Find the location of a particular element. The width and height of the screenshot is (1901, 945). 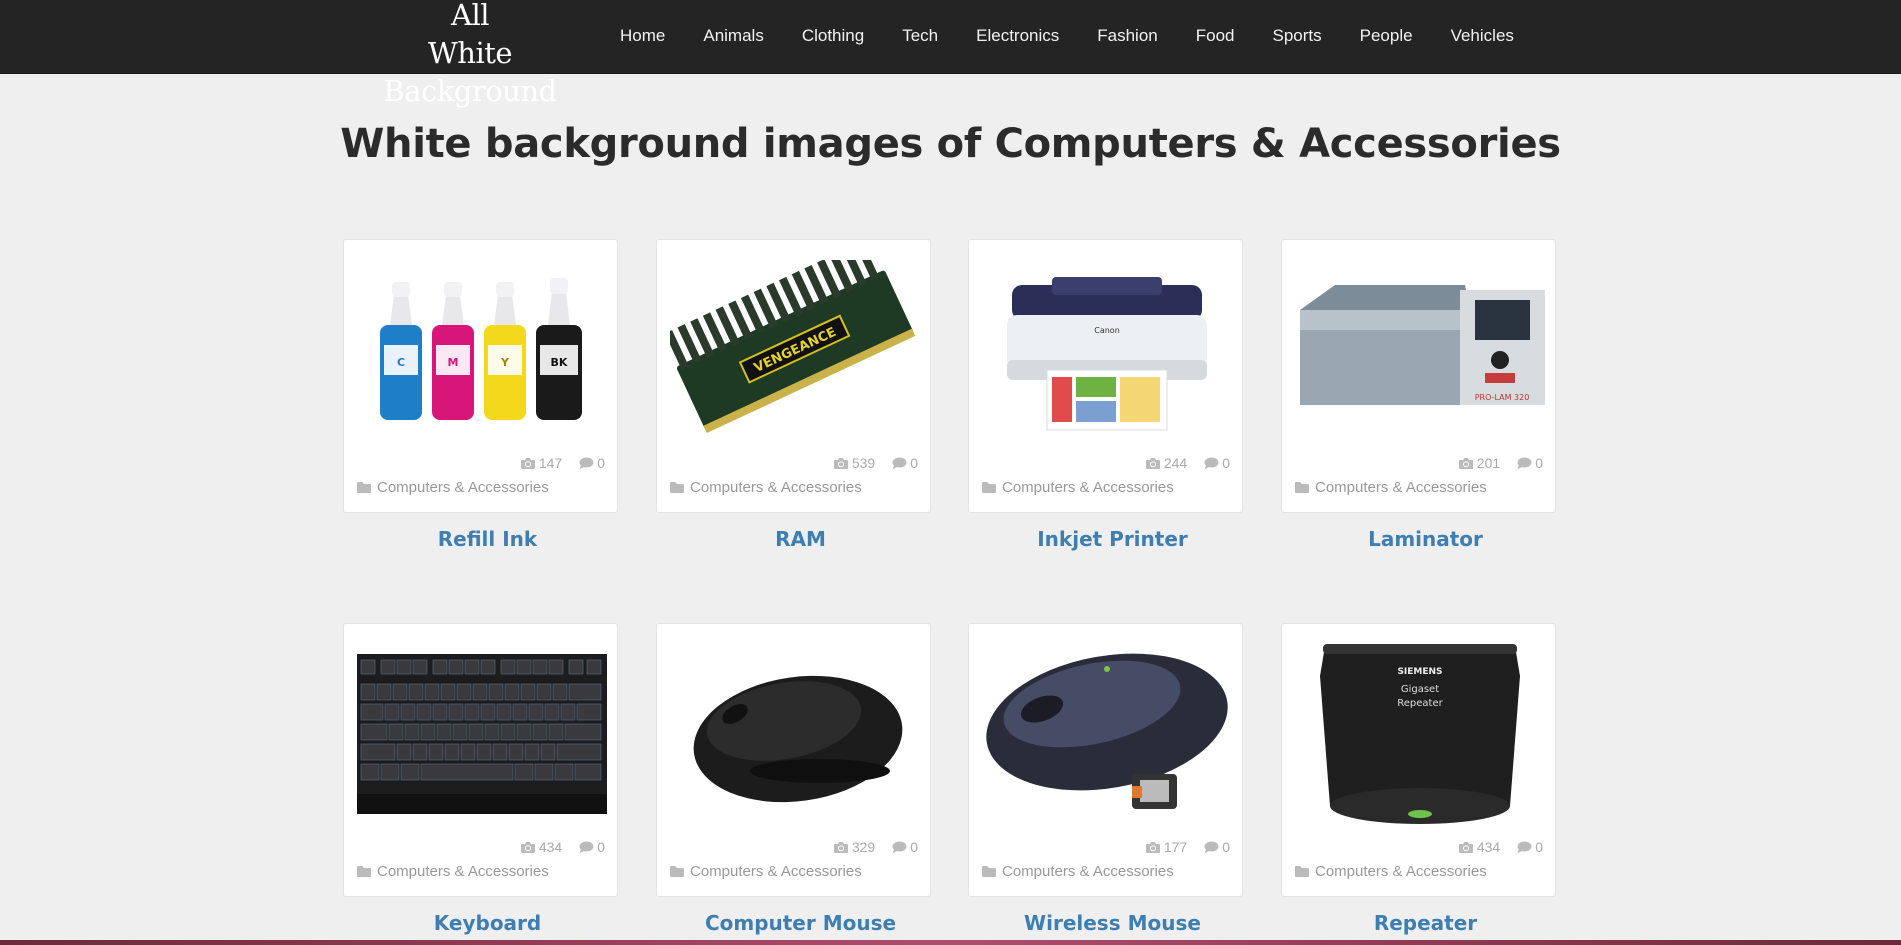

nav-fashion: Fashion is located at coordinates (1127, 36).